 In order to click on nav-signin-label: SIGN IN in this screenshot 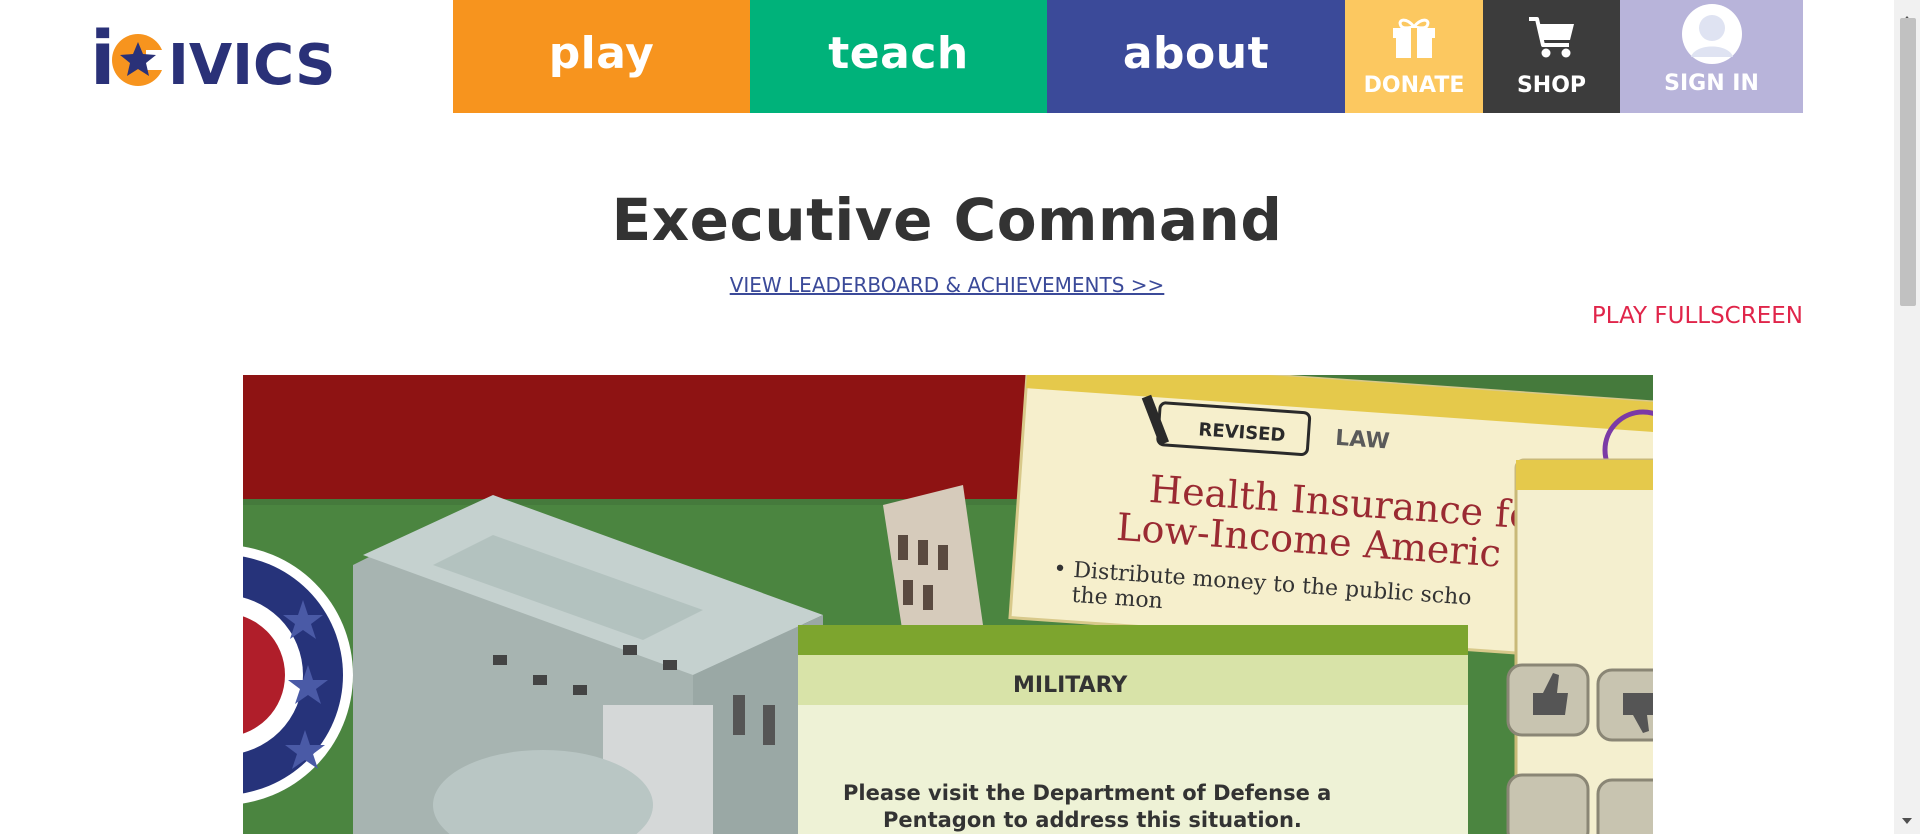, I will do `click(1711, 83)`.